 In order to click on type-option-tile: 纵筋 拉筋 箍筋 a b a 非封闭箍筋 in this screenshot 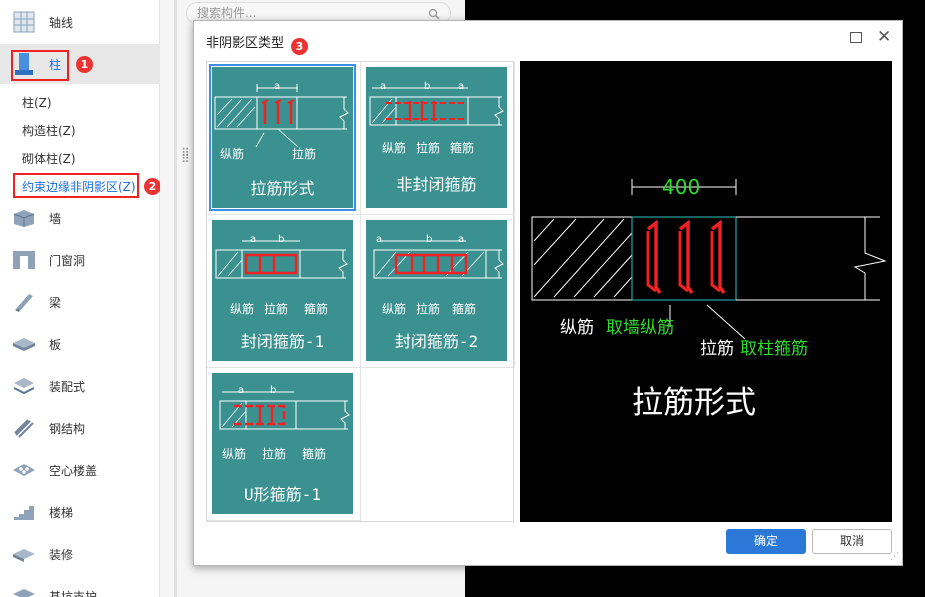, I will do `click(436, 137)`.